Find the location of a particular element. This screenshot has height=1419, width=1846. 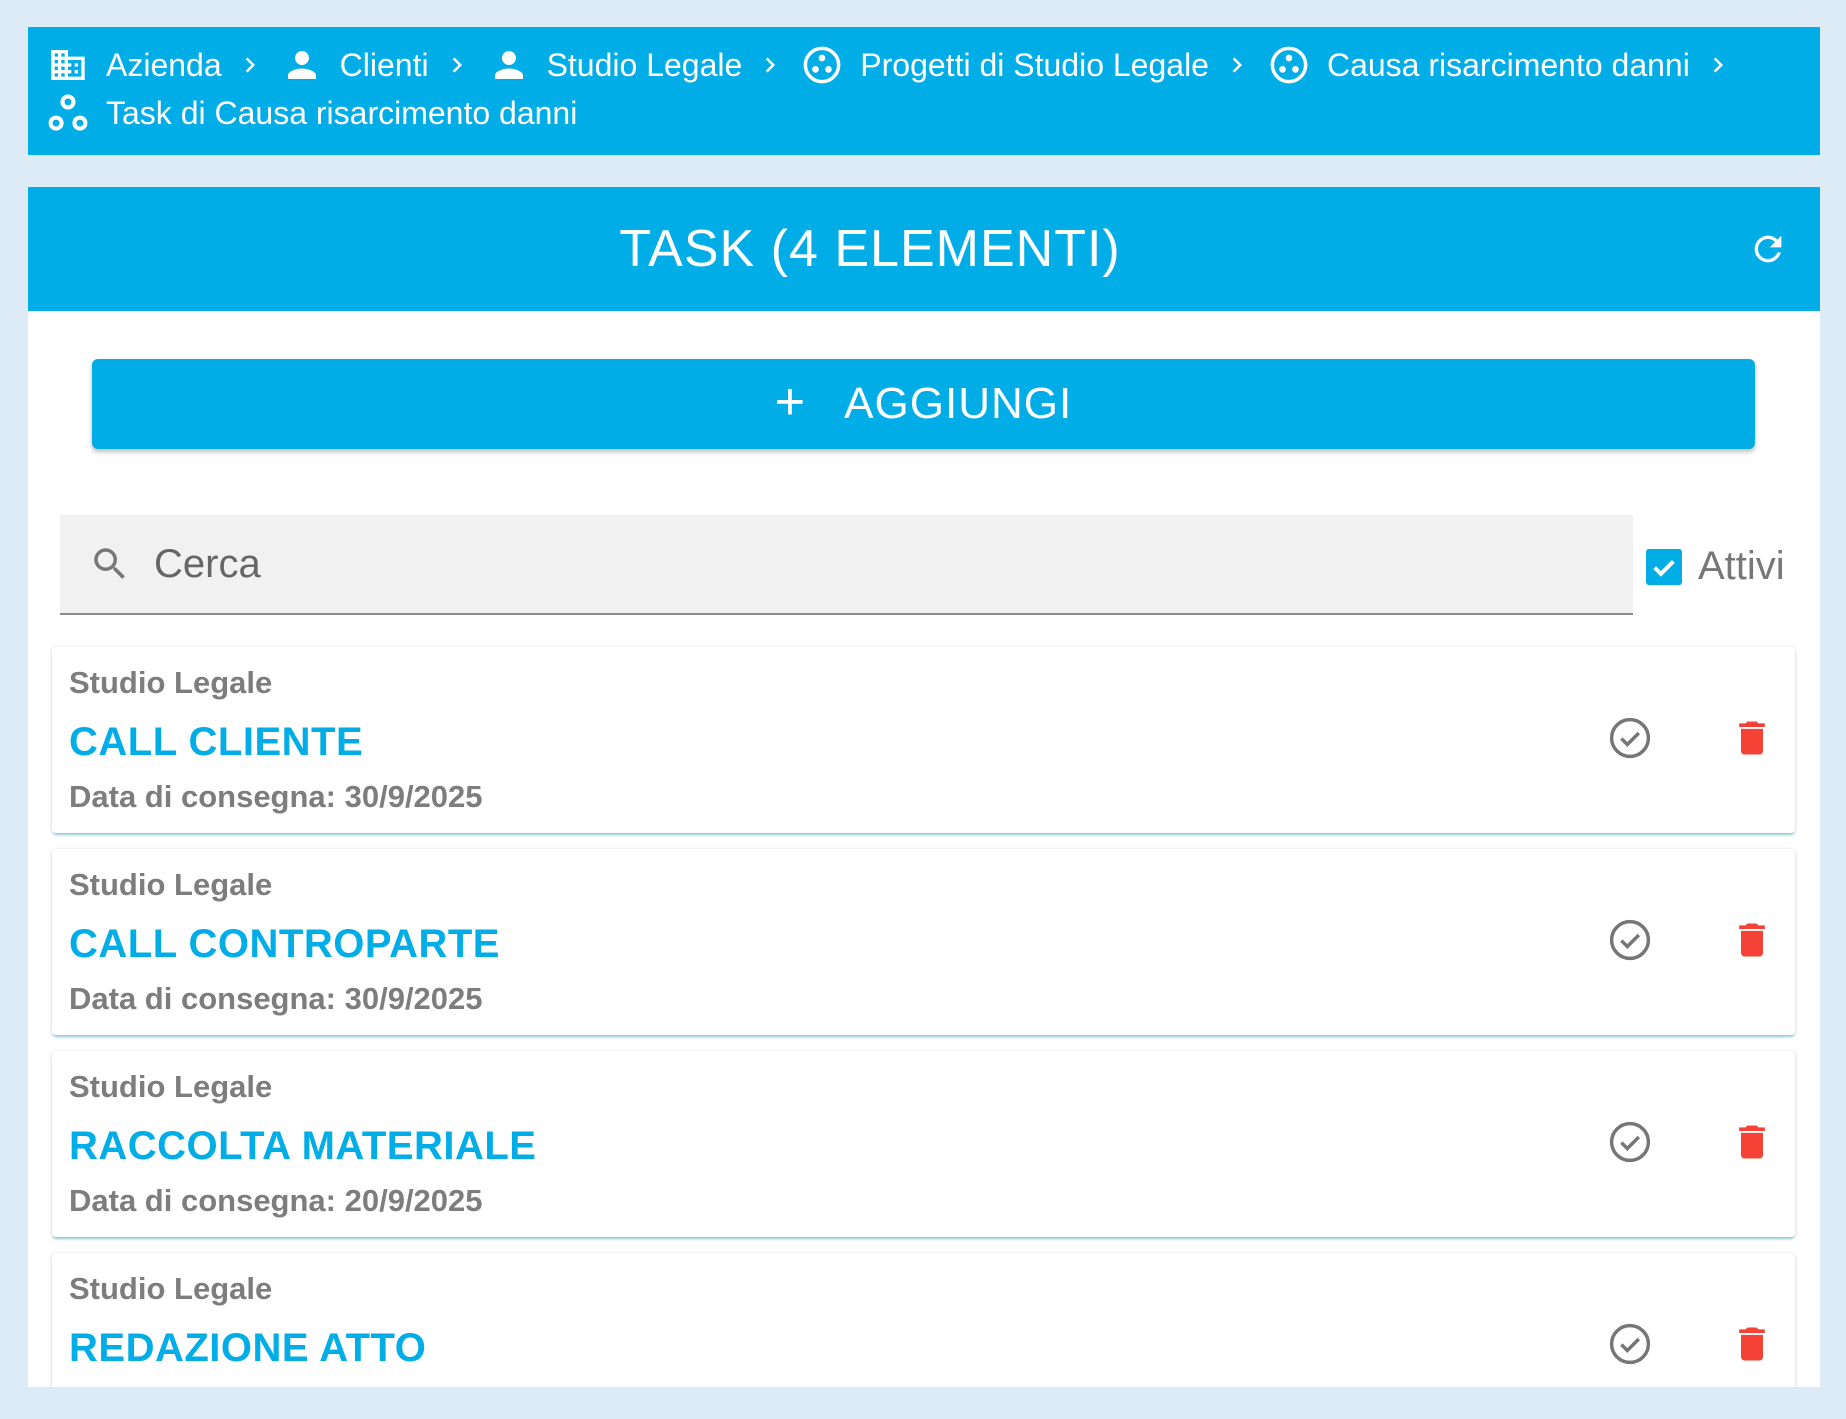

breadcrumb-item-studio-legale: Studio Legale is located at coordinates (644, 65).